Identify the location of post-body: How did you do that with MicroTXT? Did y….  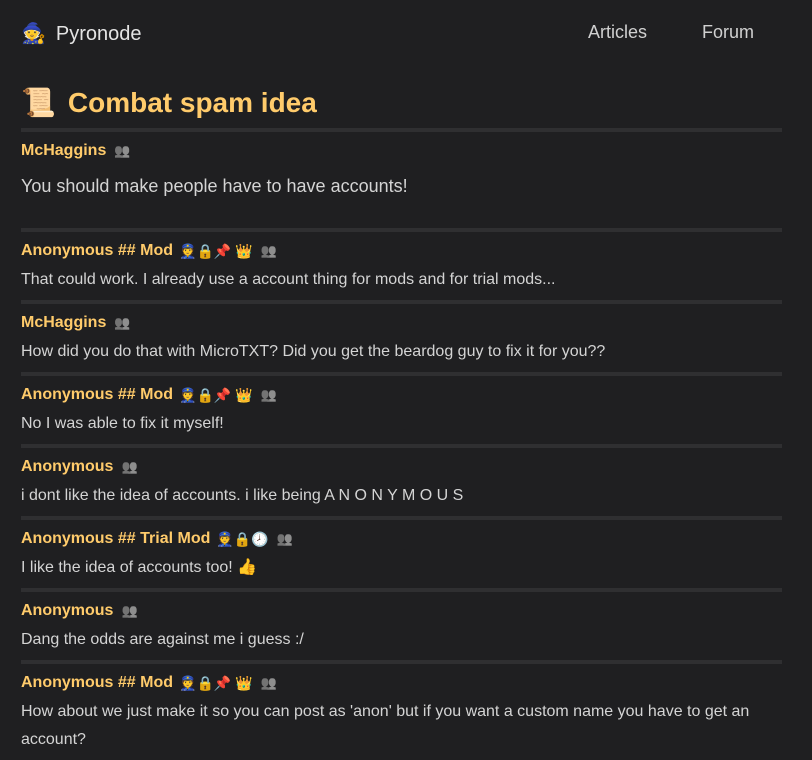
(313, 351).